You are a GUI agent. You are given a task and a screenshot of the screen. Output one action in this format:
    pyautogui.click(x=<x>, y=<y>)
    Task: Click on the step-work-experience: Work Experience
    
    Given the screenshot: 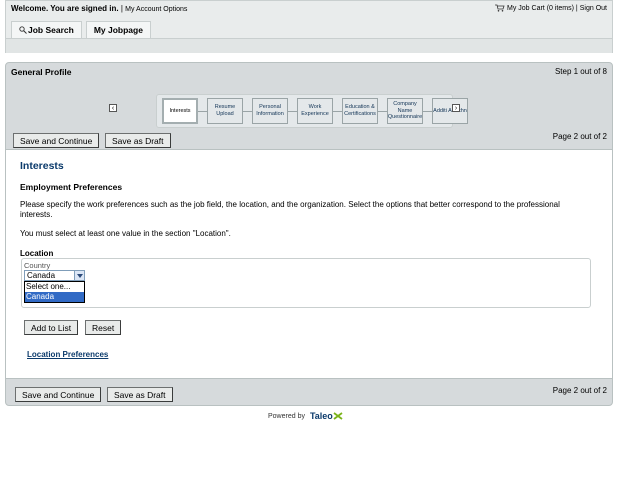 What is the action you would take?
    pyautogui.click(x=315, y=111)
    